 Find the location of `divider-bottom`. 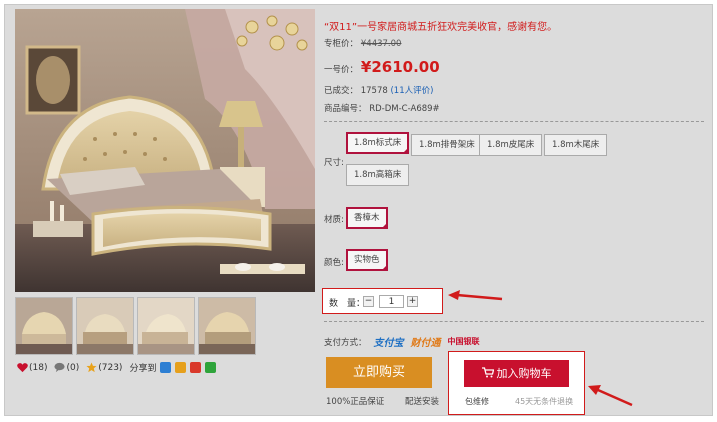

divider-bottom is located at coordinates (514, 321).